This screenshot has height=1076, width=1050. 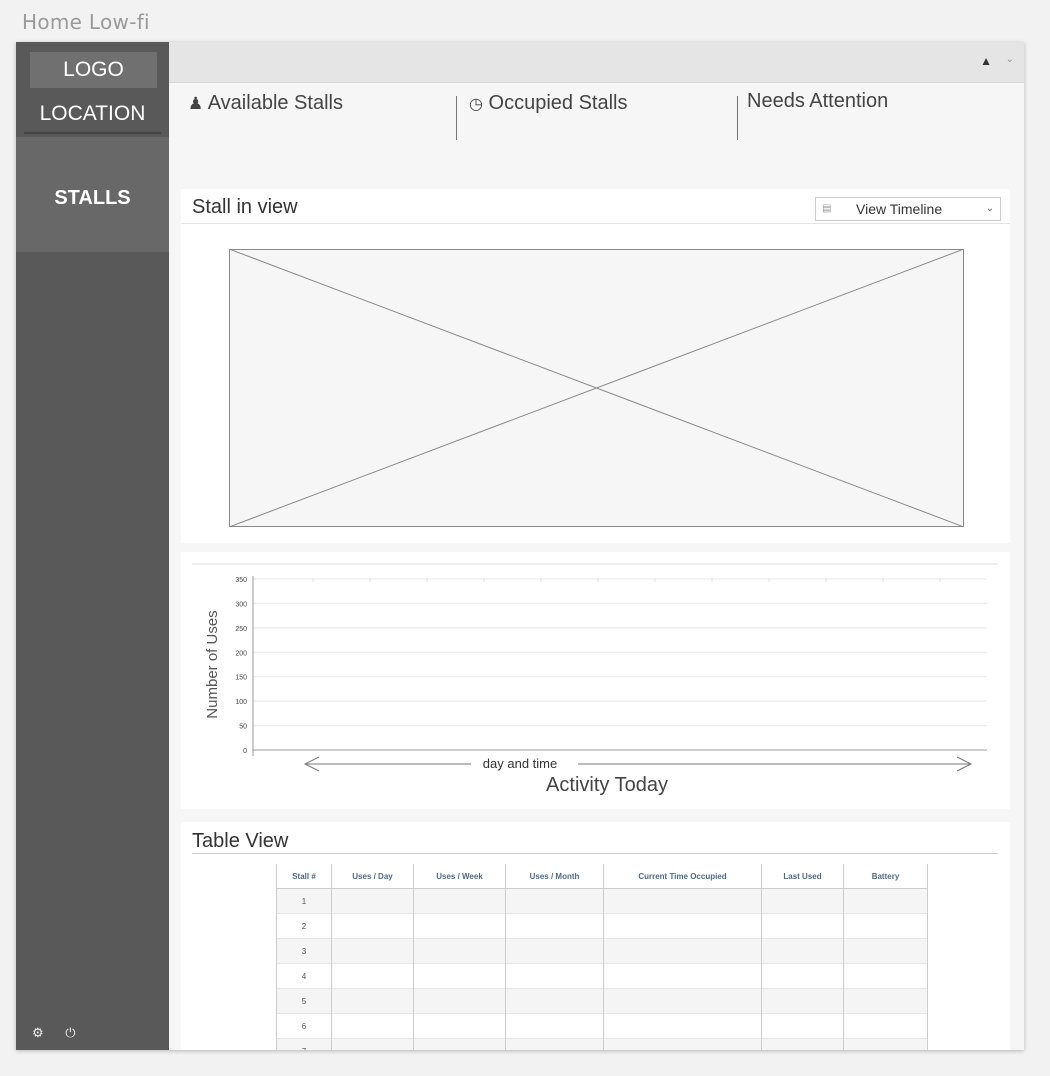 I want to click on sidebar-item-stalls: STALLS, so click(x=92, y=194).